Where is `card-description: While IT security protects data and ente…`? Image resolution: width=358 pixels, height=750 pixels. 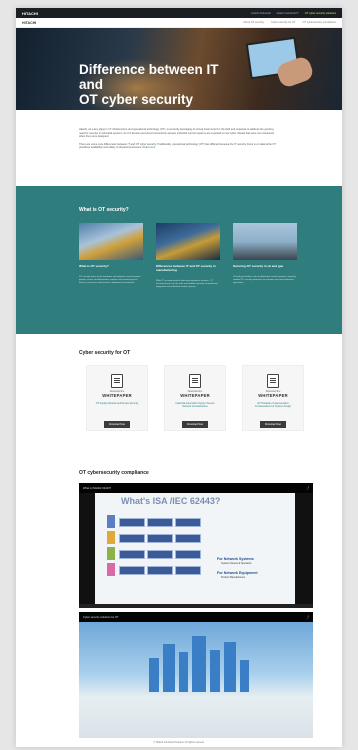 card-description: While IT security protects data and ente… is located at coordinates (187, 284).